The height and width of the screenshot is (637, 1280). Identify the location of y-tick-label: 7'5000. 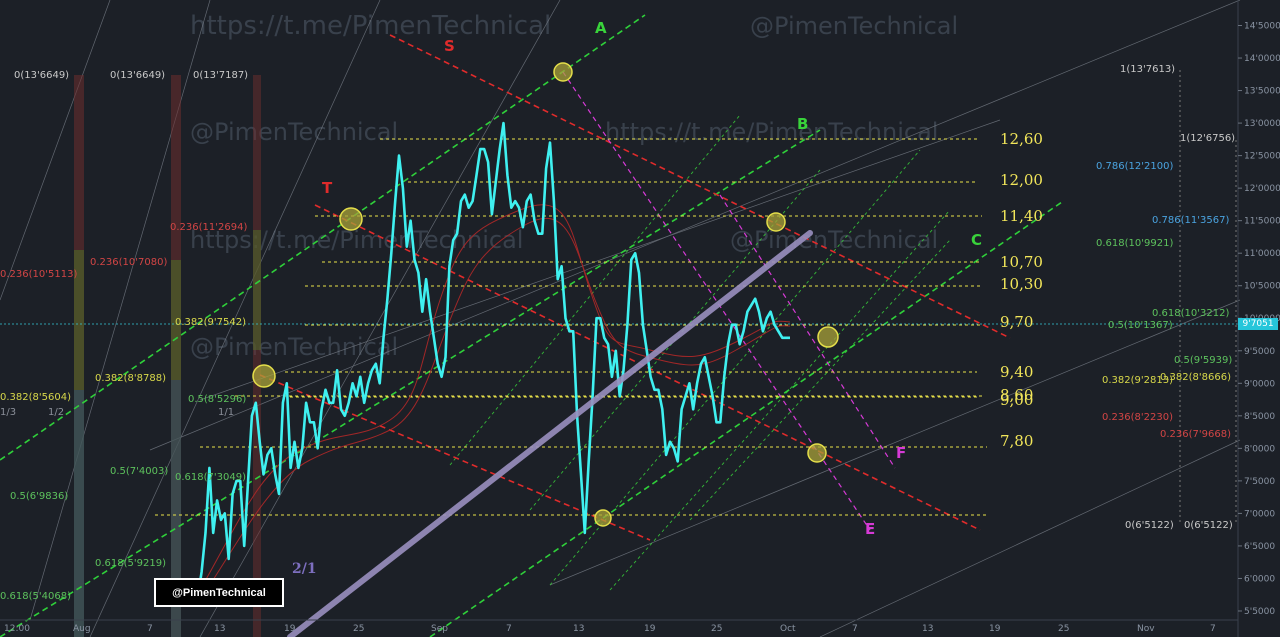
(1259, 482).